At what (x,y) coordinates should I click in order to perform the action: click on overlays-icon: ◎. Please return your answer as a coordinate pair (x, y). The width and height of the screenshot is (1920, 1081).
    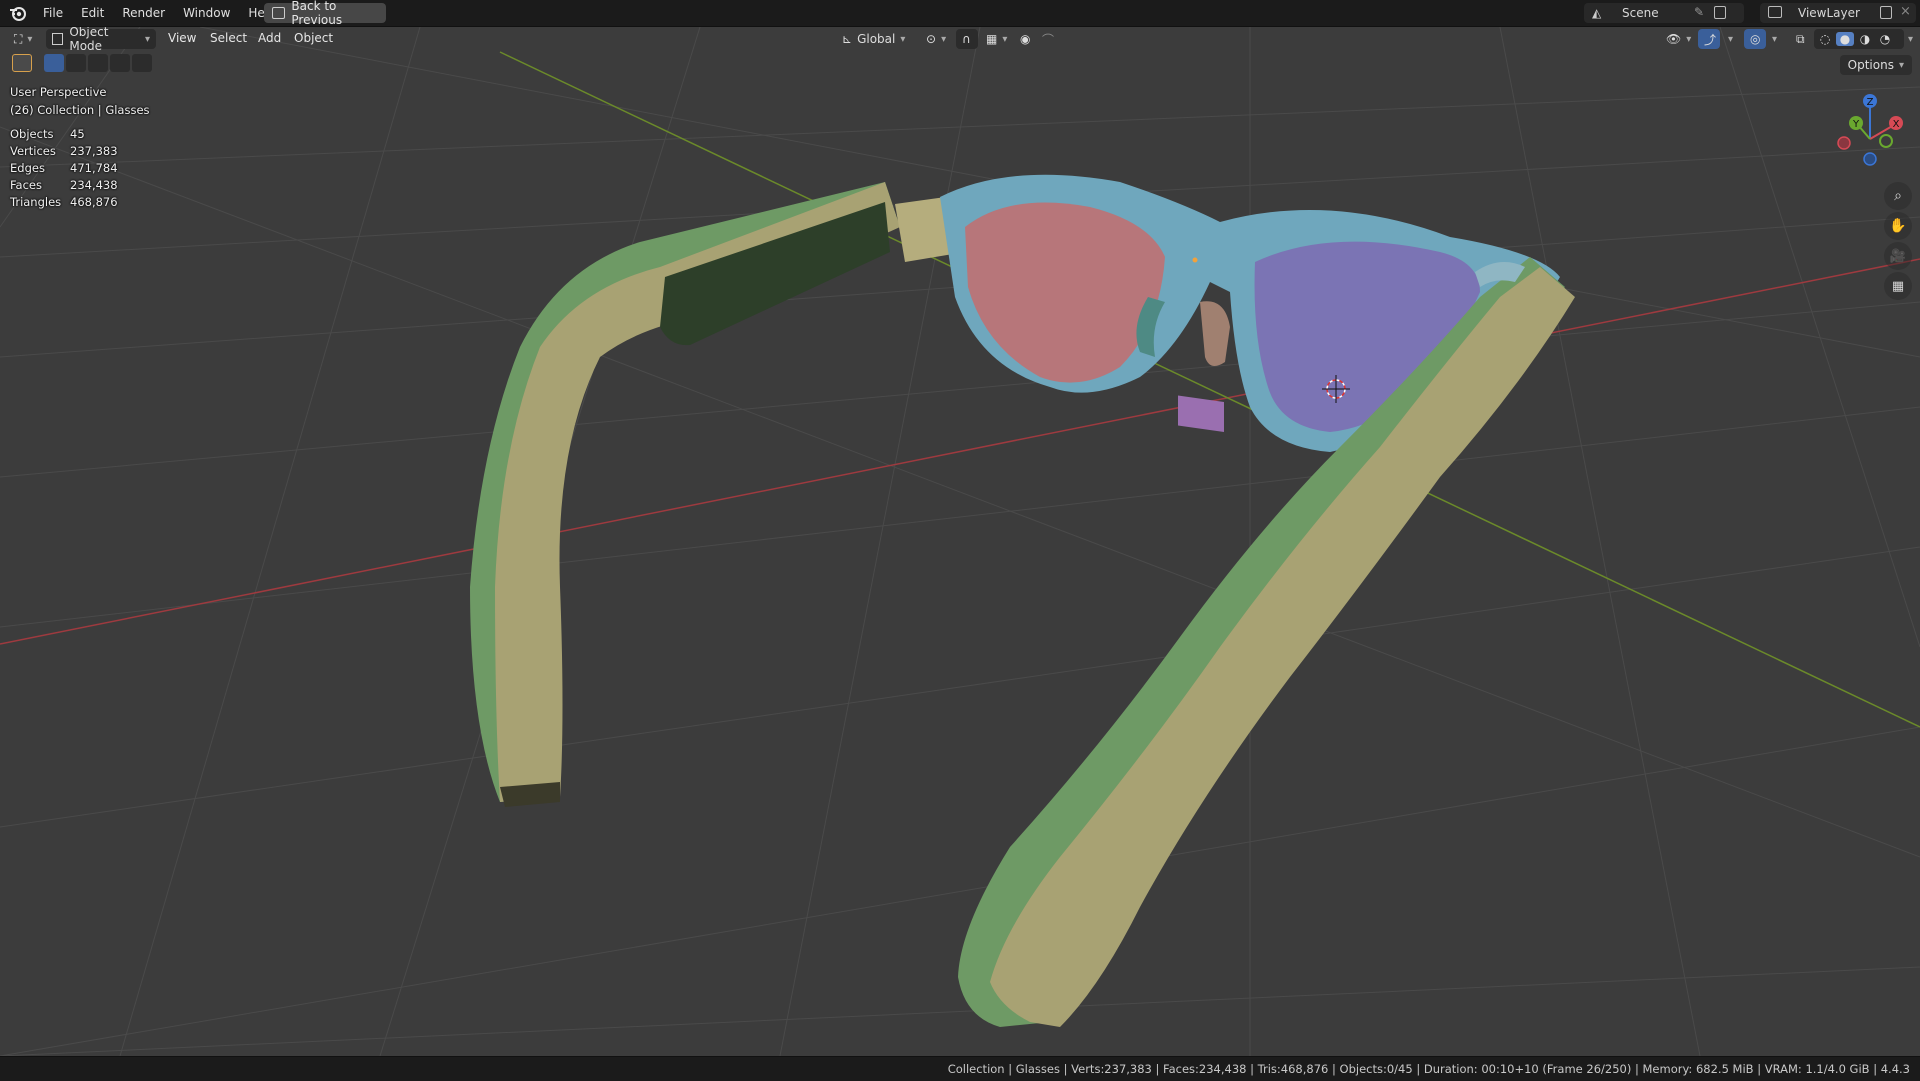
    Looking at the image, I should click on (1755, 39).